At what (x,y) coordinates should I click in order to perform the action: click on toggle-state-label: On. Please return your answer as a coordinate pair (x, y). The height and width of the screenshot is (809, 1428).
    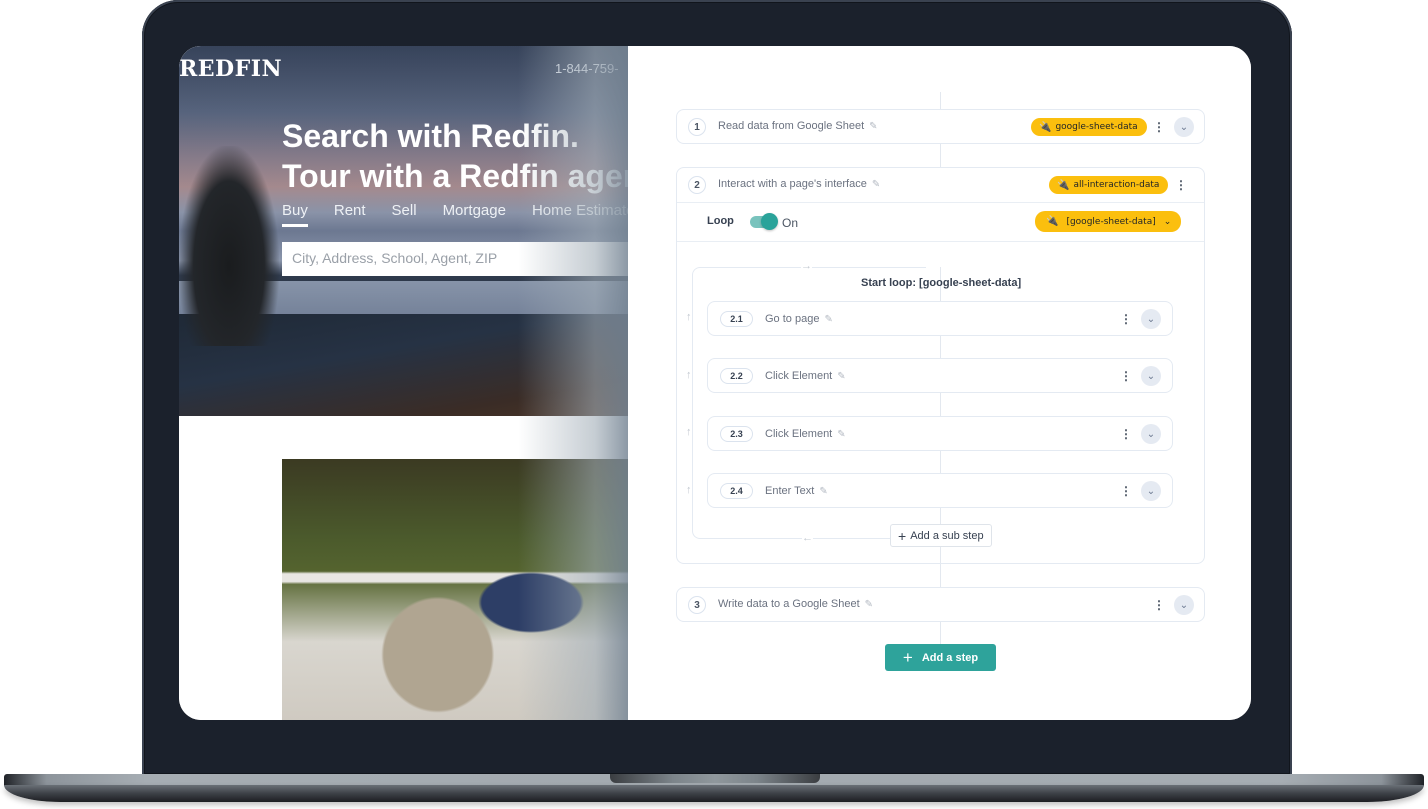
    Looking at the image, I should click on (790, 223).